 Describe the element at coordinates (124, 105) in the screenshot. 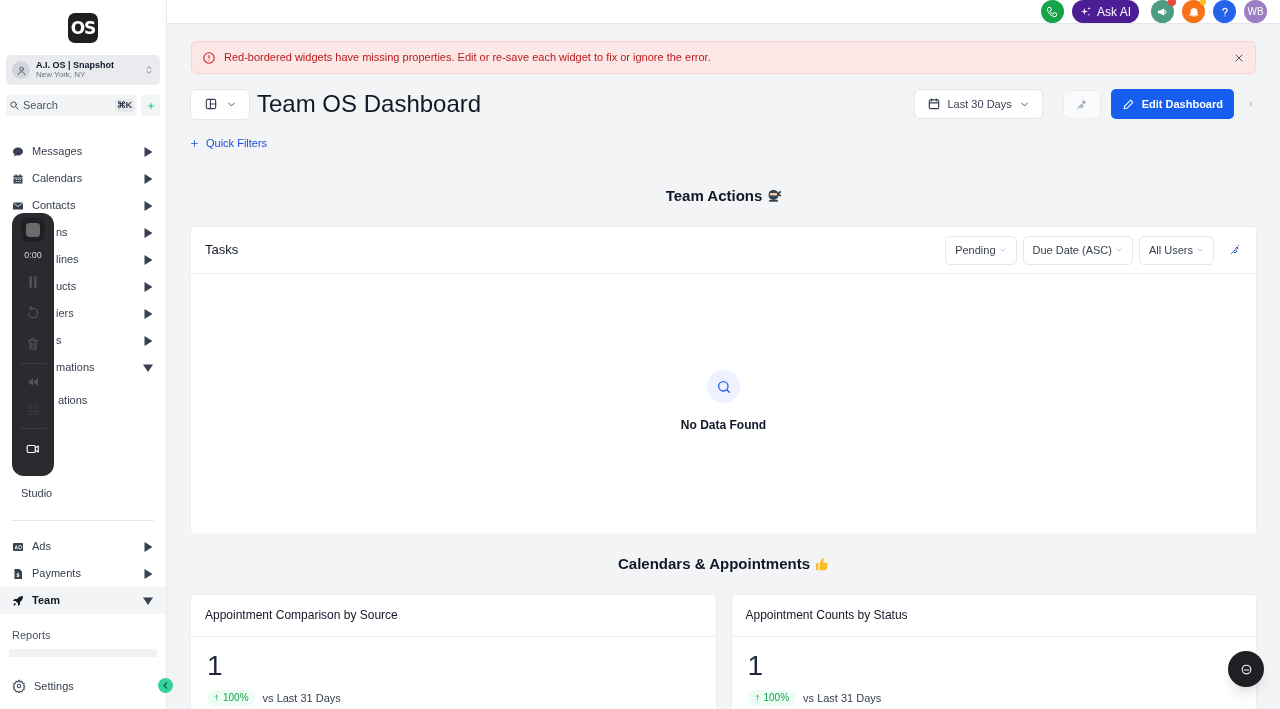

I see `shortcut-key: ⌘K` at that location.